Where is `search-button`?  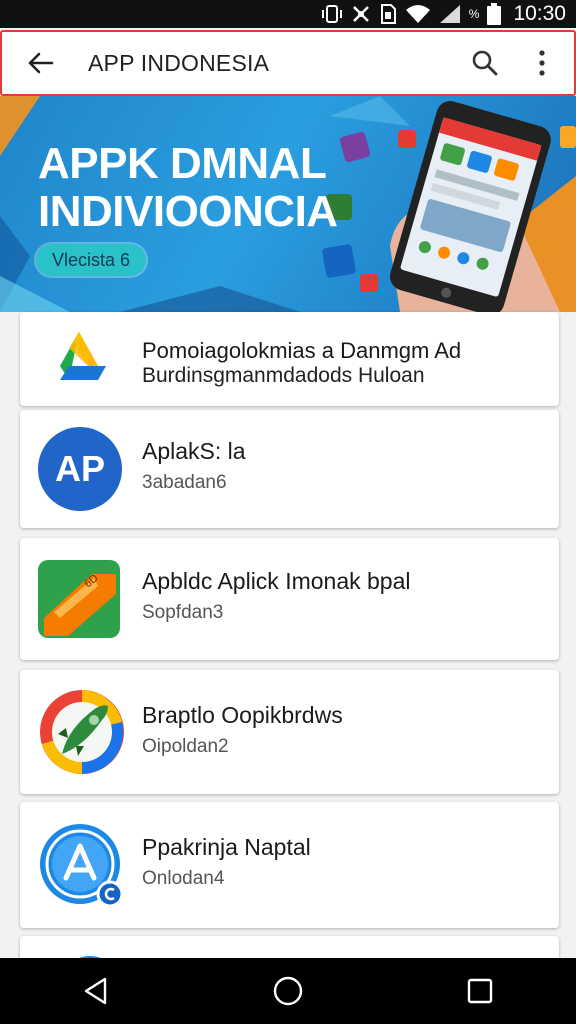
search-button is located at coordinates (485, 63).